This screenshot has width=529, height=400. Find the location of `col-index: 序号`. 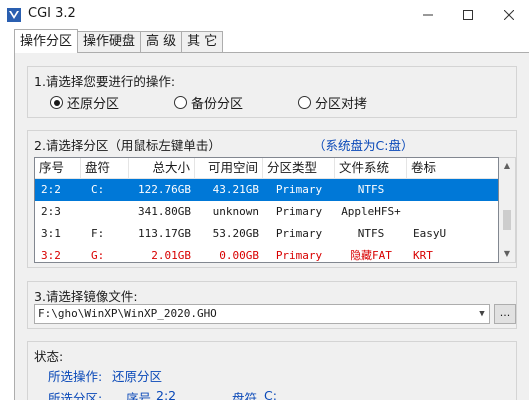

col-index: 序号 is located at coordinates (58, 168).